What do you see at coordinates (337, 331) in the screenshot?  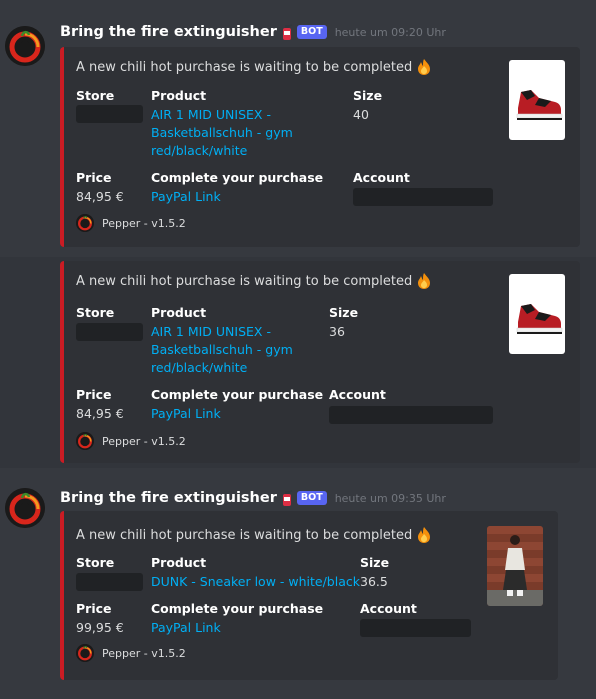 I see `size-value: 36` at bounding box center [337, 331].